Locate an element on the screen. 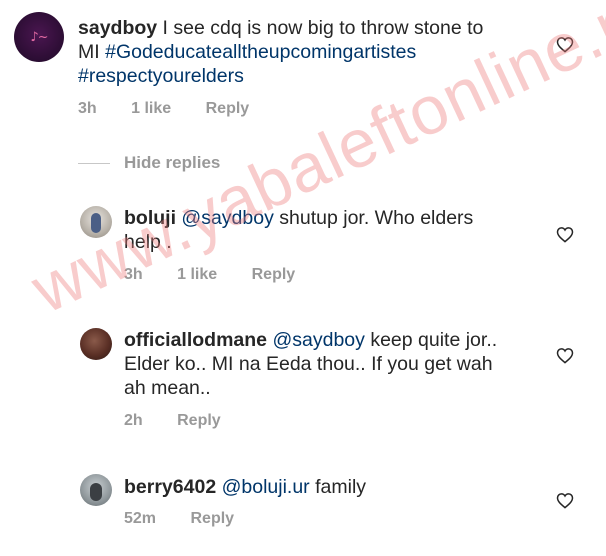 The width and height of the screenshot is (606, 556). reply-time: 3h is located at coordinates (133, 274).